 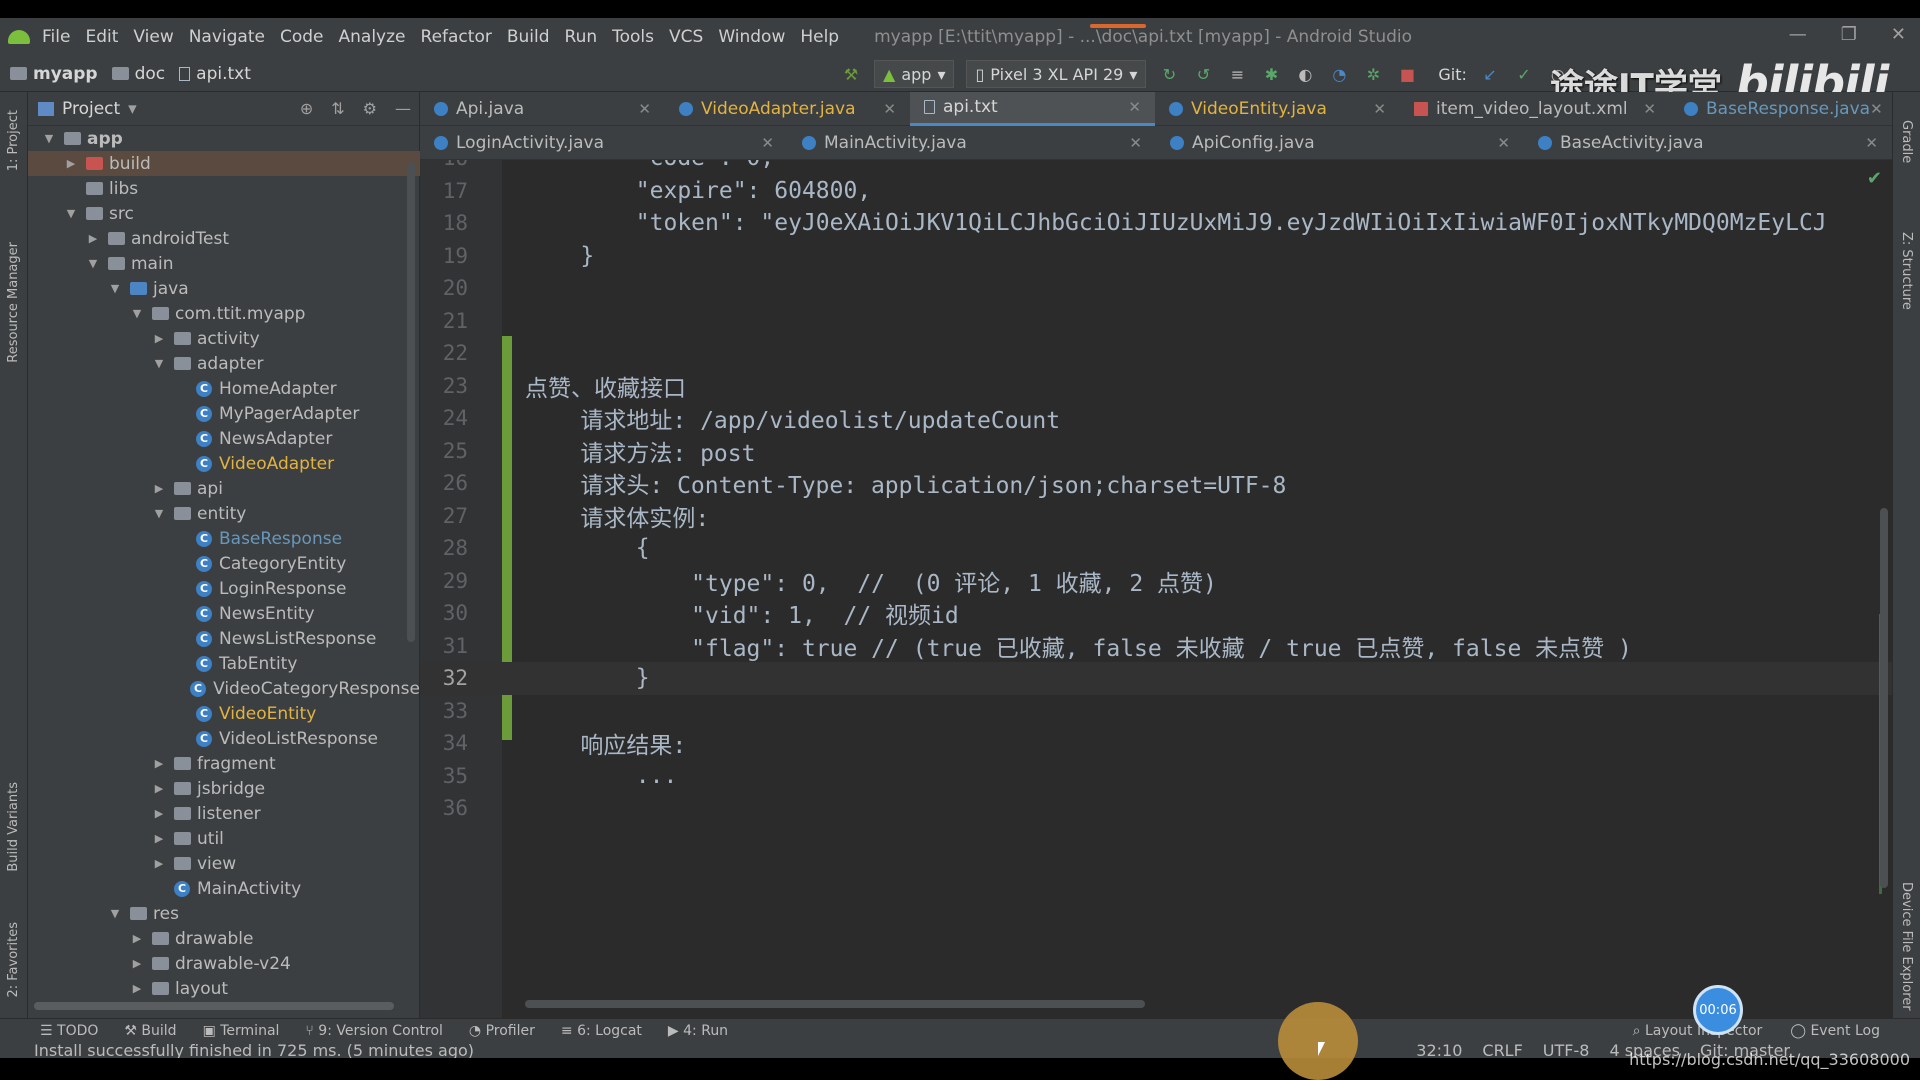 I want to click on code-line: 32 }, so click(x=1156, y=678).